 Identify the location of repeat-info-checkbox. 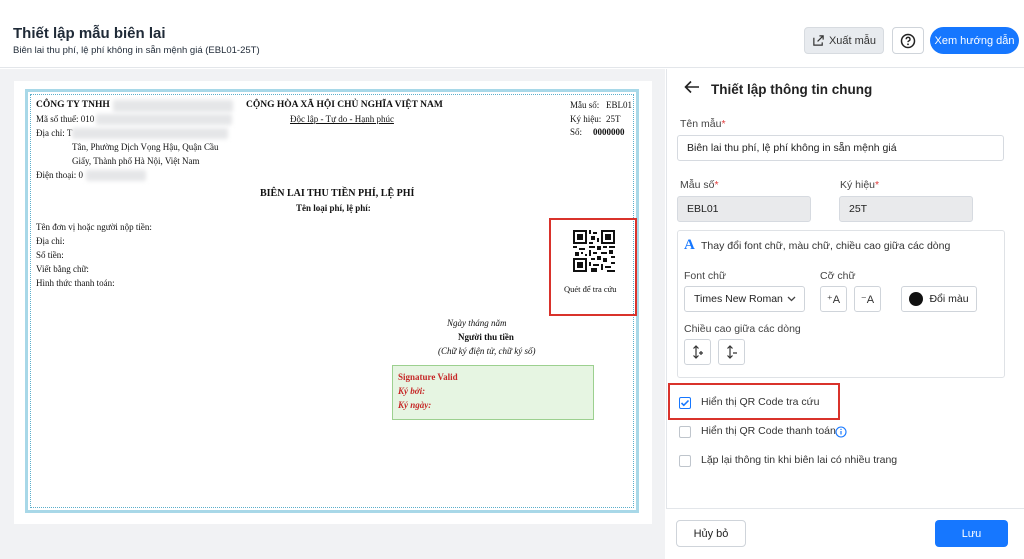
(685, 461).